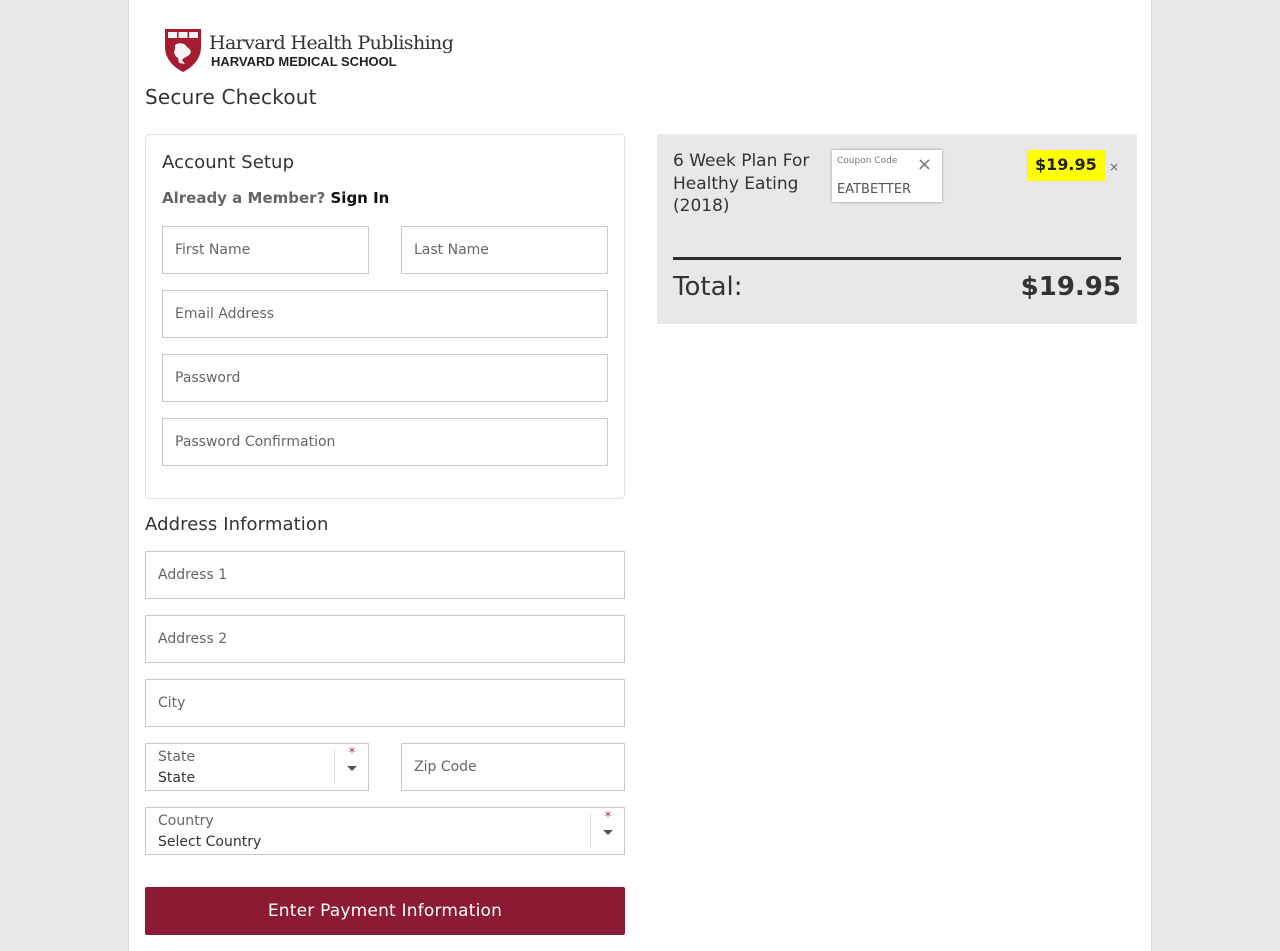 This screenshot has width=1280, height=951. I want to click on address1-field, so click(385, 575).